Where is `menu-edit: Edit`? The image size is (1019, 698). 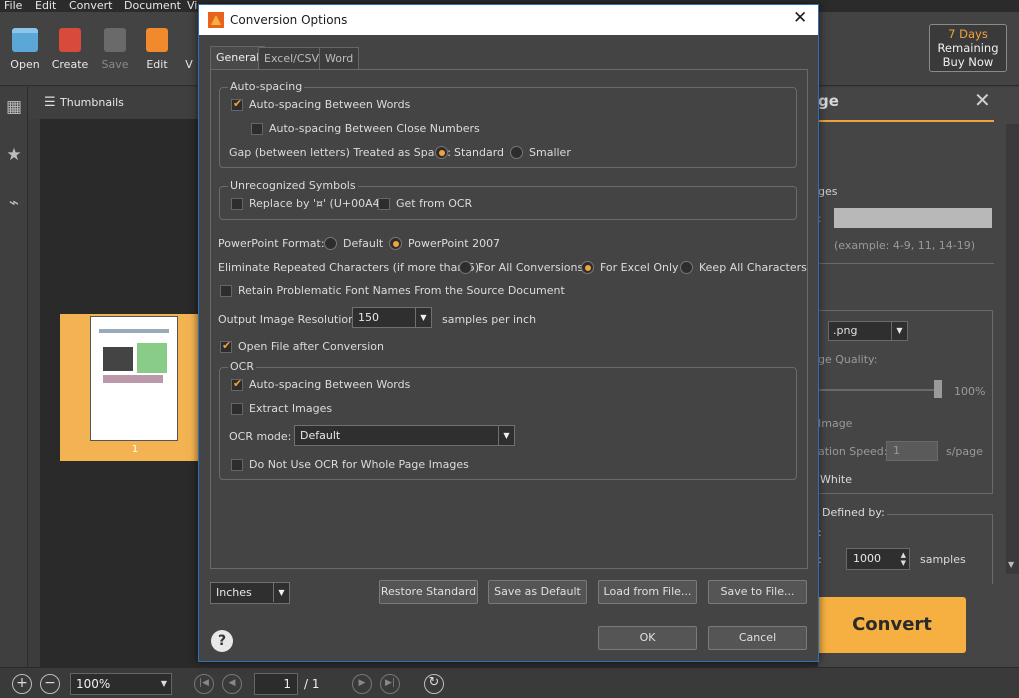 menu-edit: Edit is located at coordinates (45, 6).